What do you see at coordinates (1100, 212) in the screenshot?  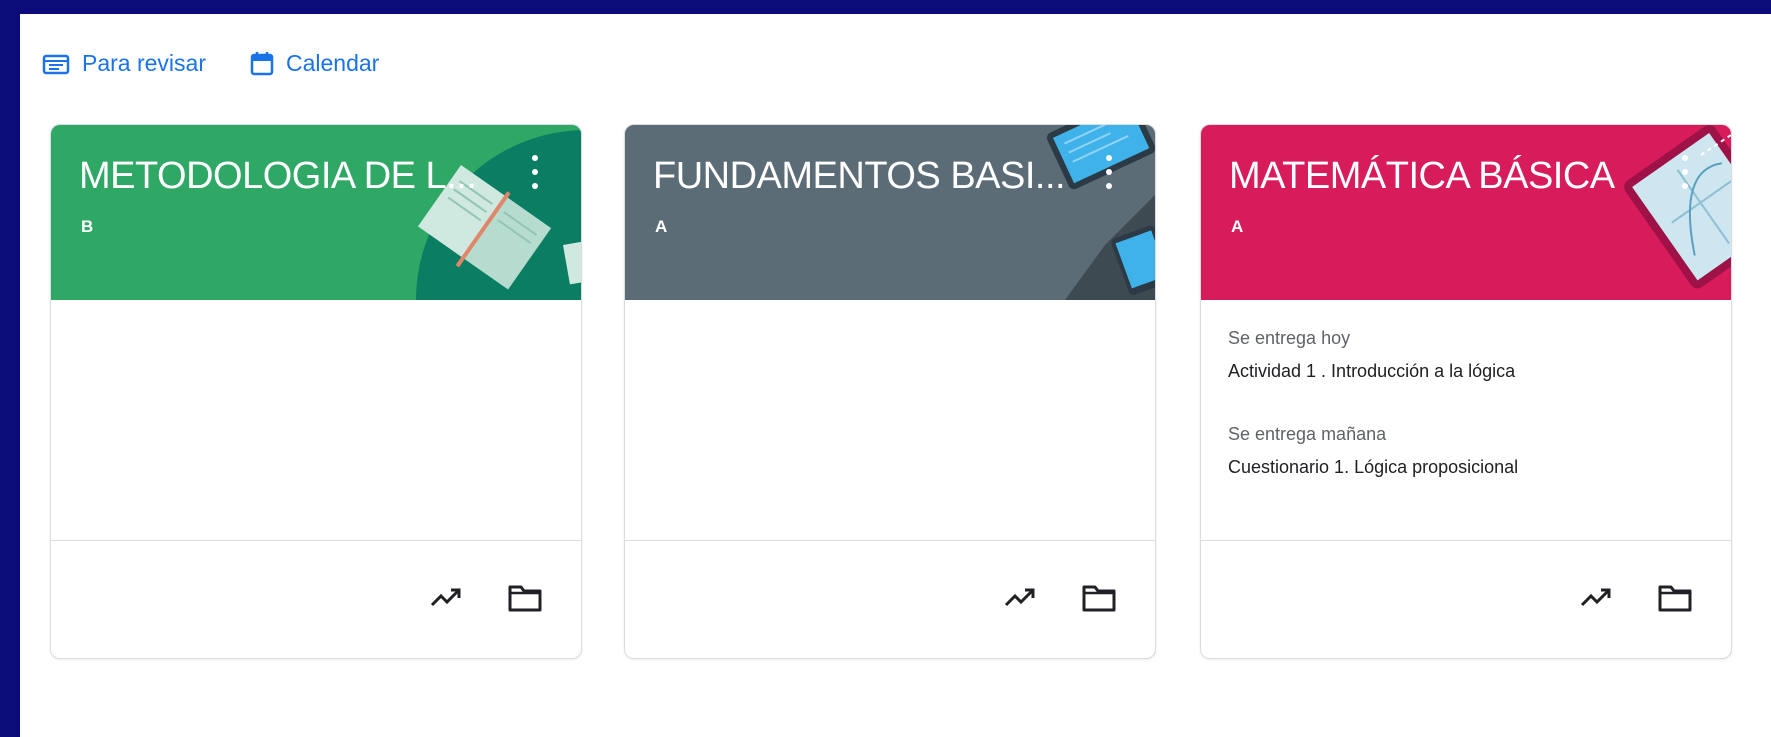 I see `tablet-illustration-icon` at bounding box center [1100, 212].